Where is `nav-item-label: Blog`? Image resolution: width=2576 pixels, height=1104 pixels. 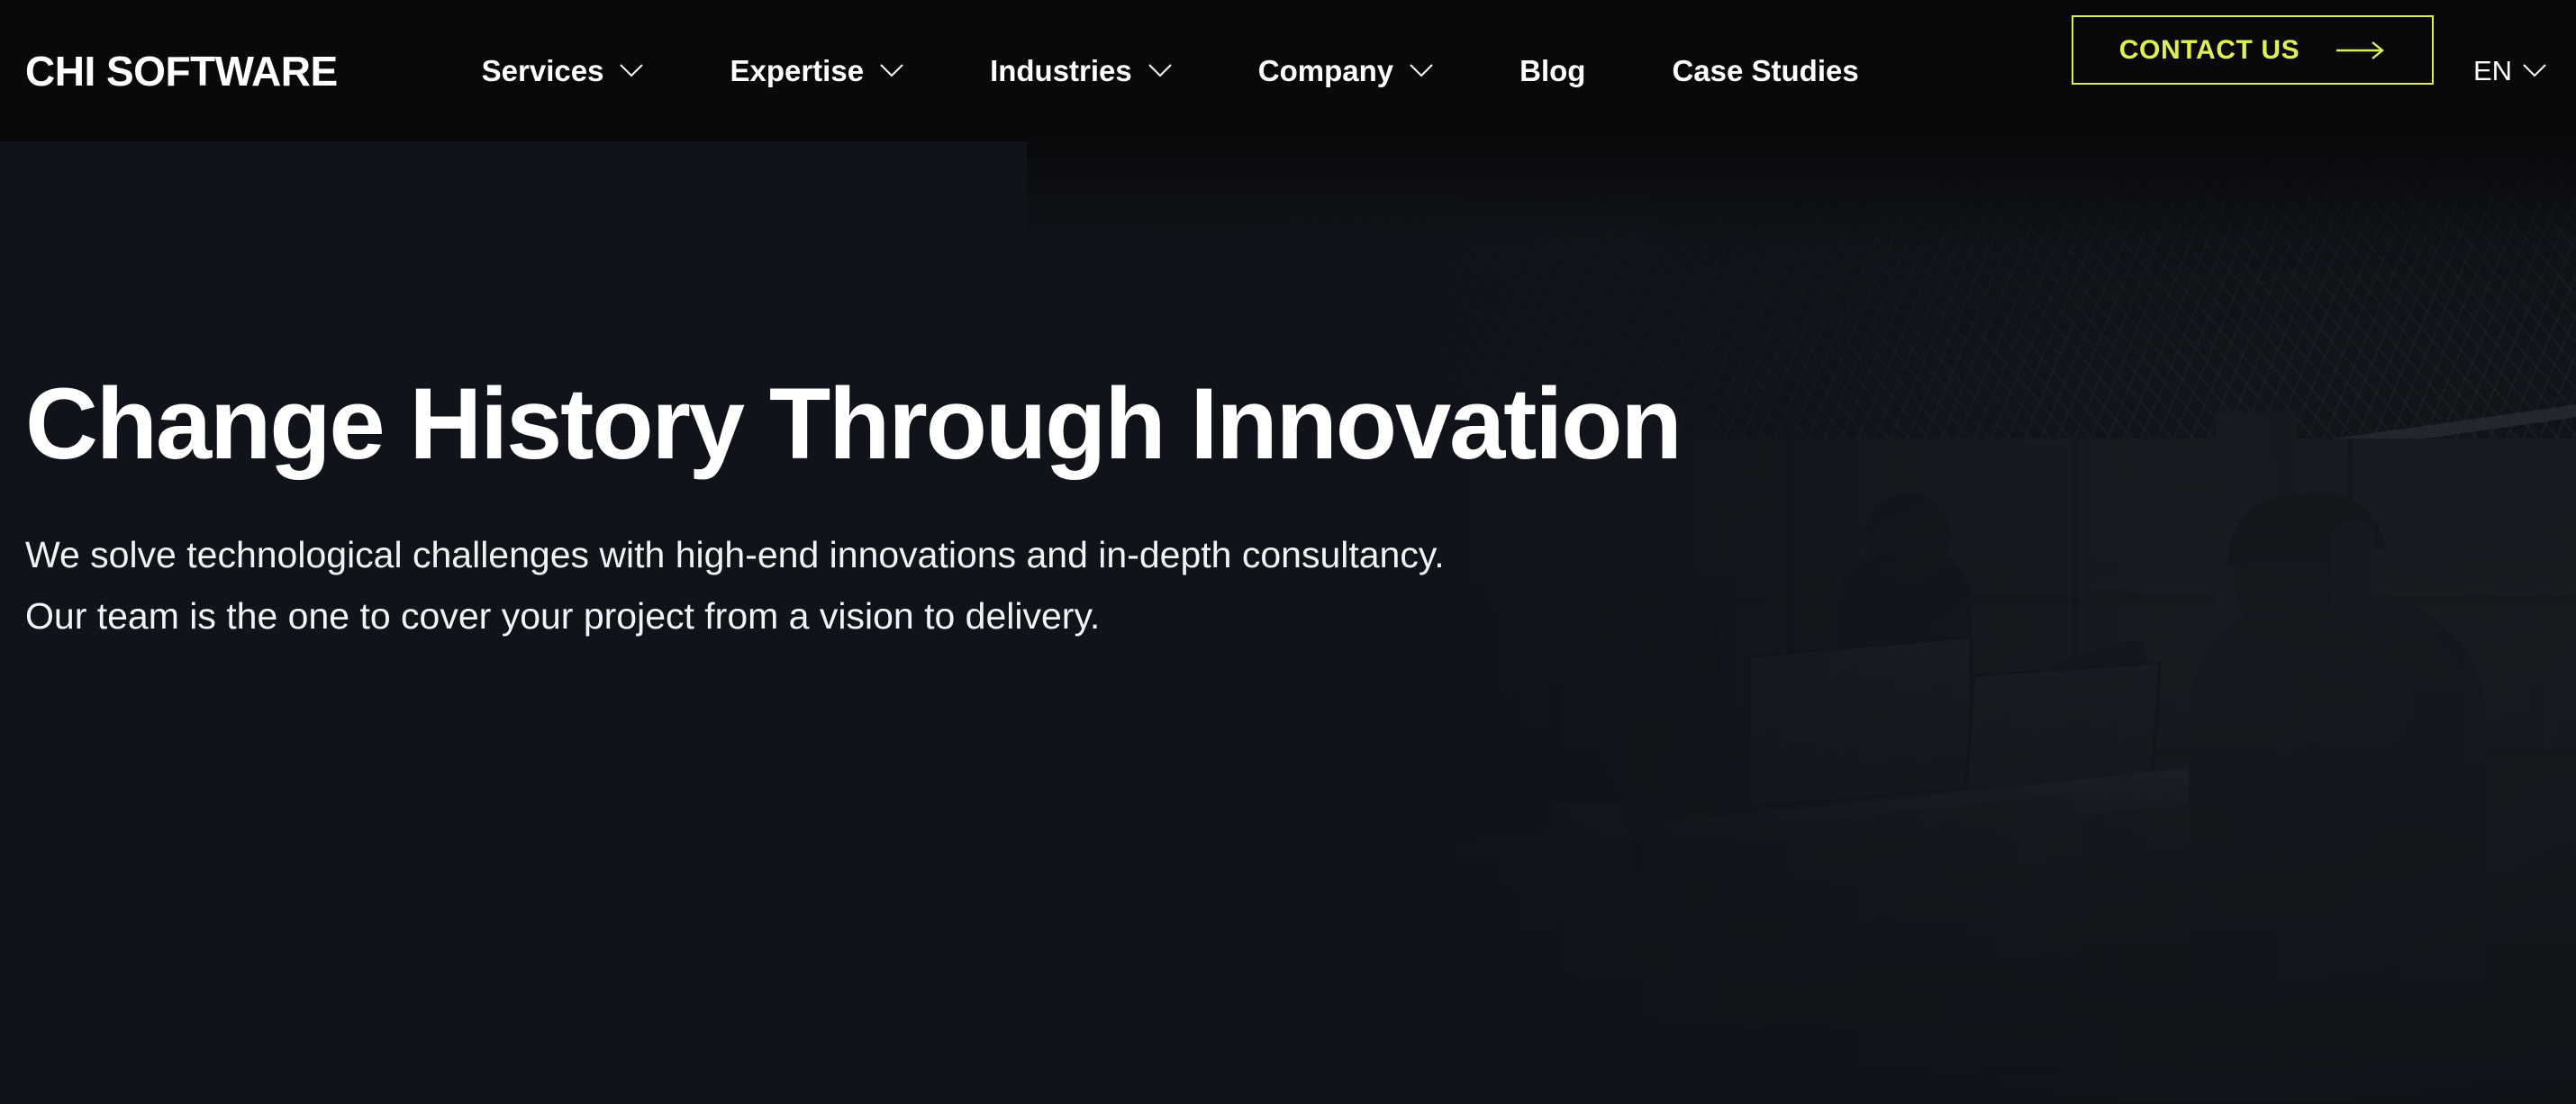
nav-item-label: Blog is located at coordinates (1552, 70).